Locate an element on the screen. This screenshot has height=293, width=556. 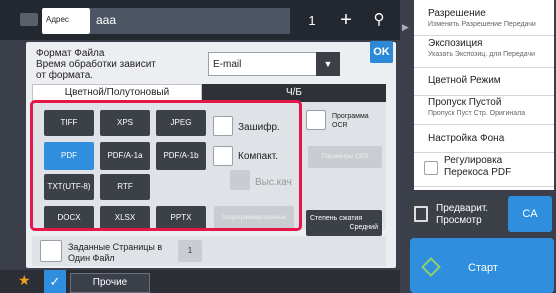
sidebar-item-color-mode: Цветной Режим is located at coordinates (484, 83).